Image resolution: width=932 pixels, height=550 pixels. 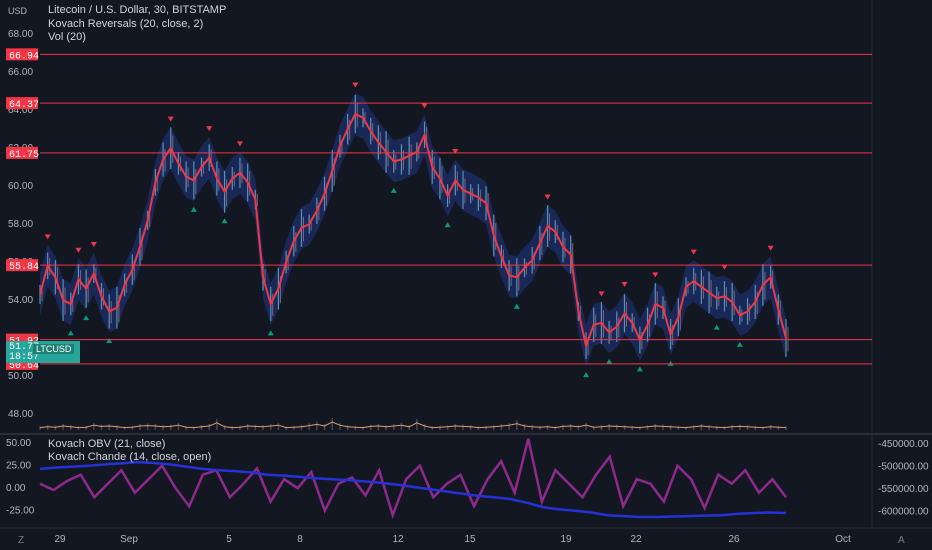 I want to click on osc-left-tick: -25.00, so click(x=20, y=511).